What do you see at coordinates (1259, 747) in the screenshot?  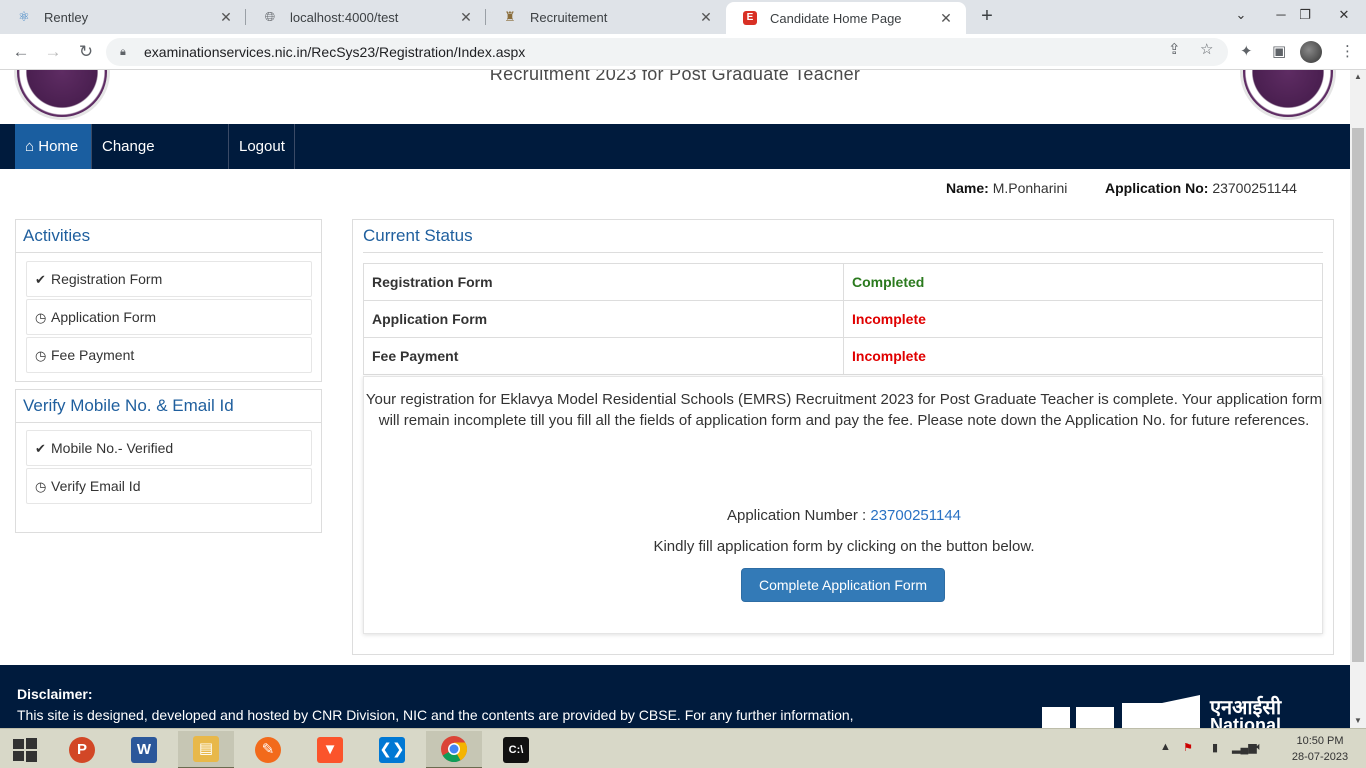 I see `volume-icon: 🔈︎` at bounding box center [1259, 747].